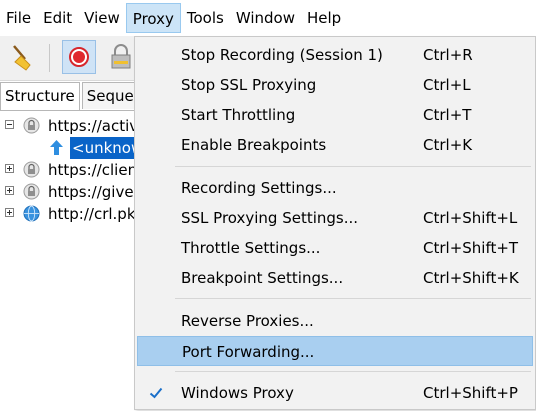  I want to click on globe-icon, so click(31, 213).